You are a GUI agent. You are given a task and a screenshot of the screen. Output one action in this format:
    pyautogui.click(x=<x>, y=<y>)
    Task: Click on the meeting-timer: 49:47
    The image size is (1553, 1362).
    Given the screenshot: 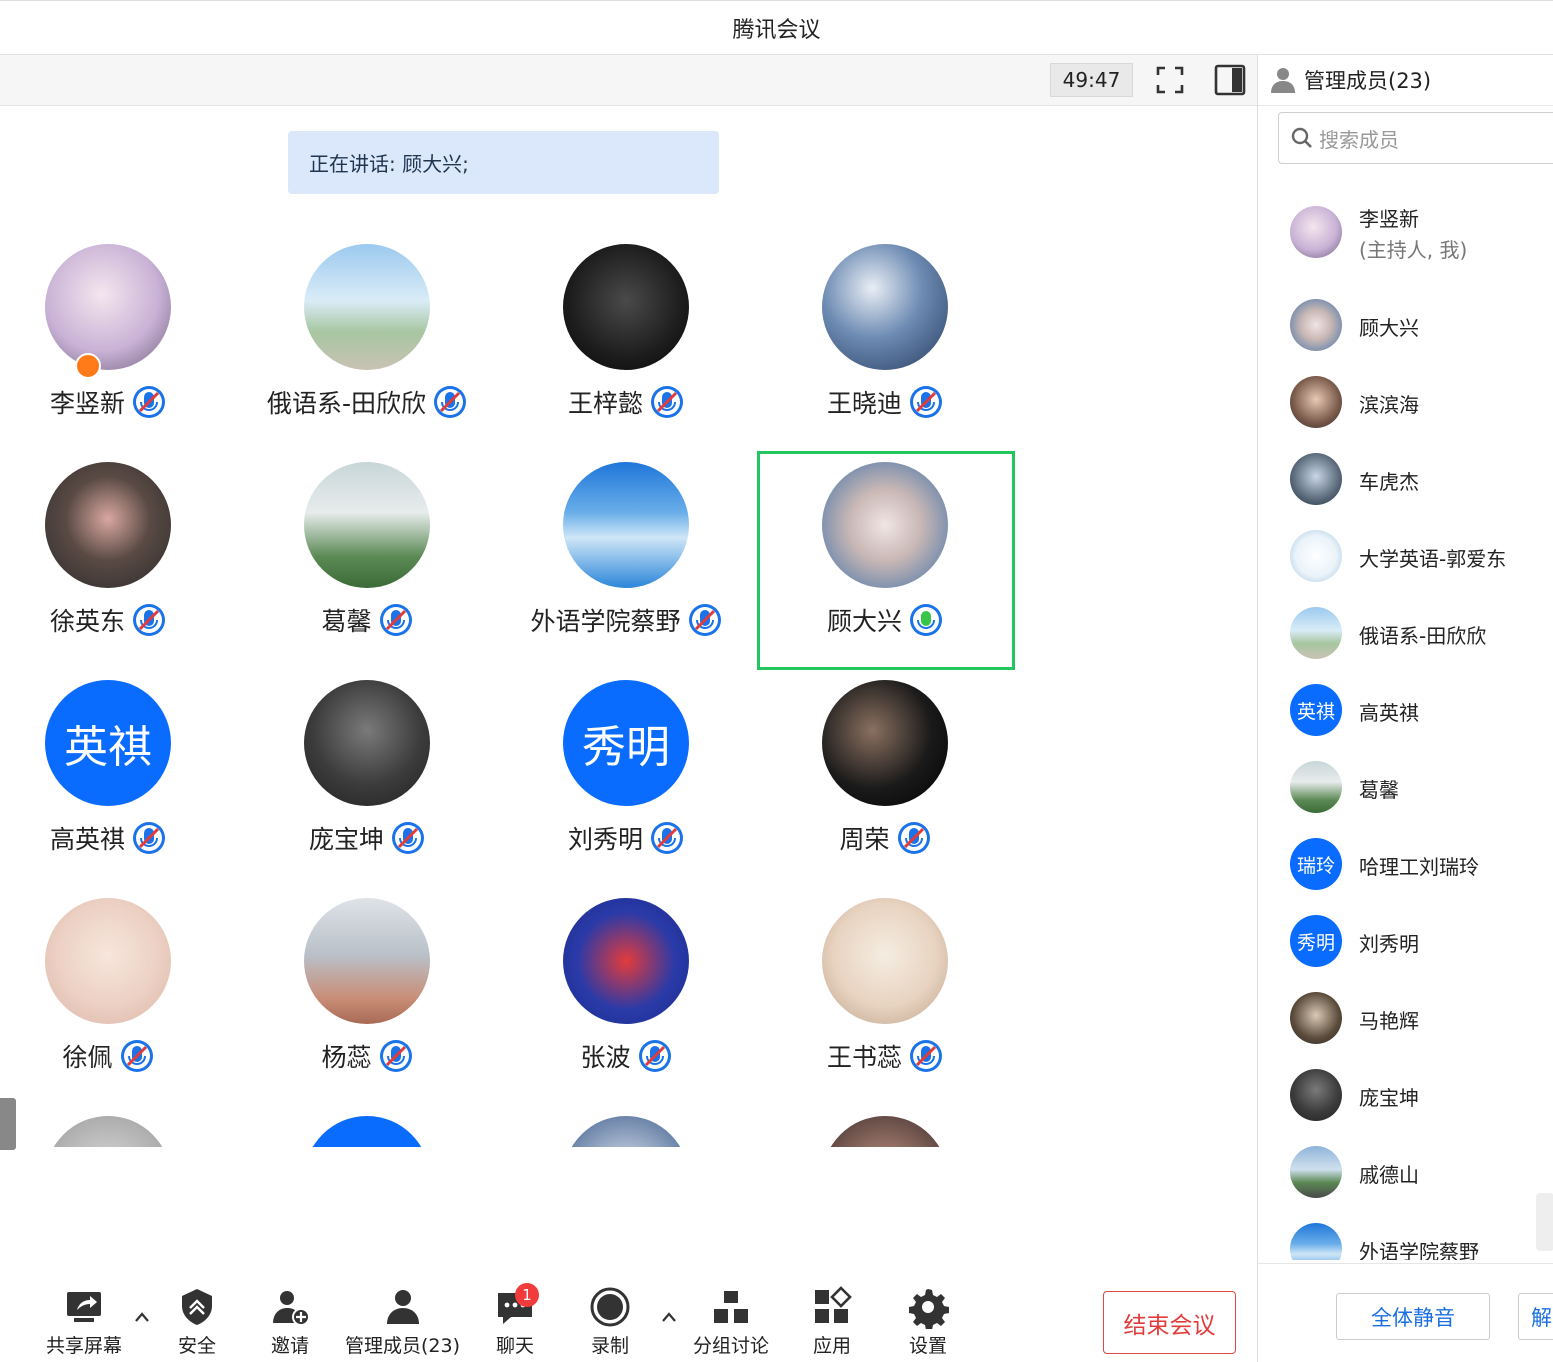 What is the action you would take?
    pyautogui.click(x=1091, y=80)
    